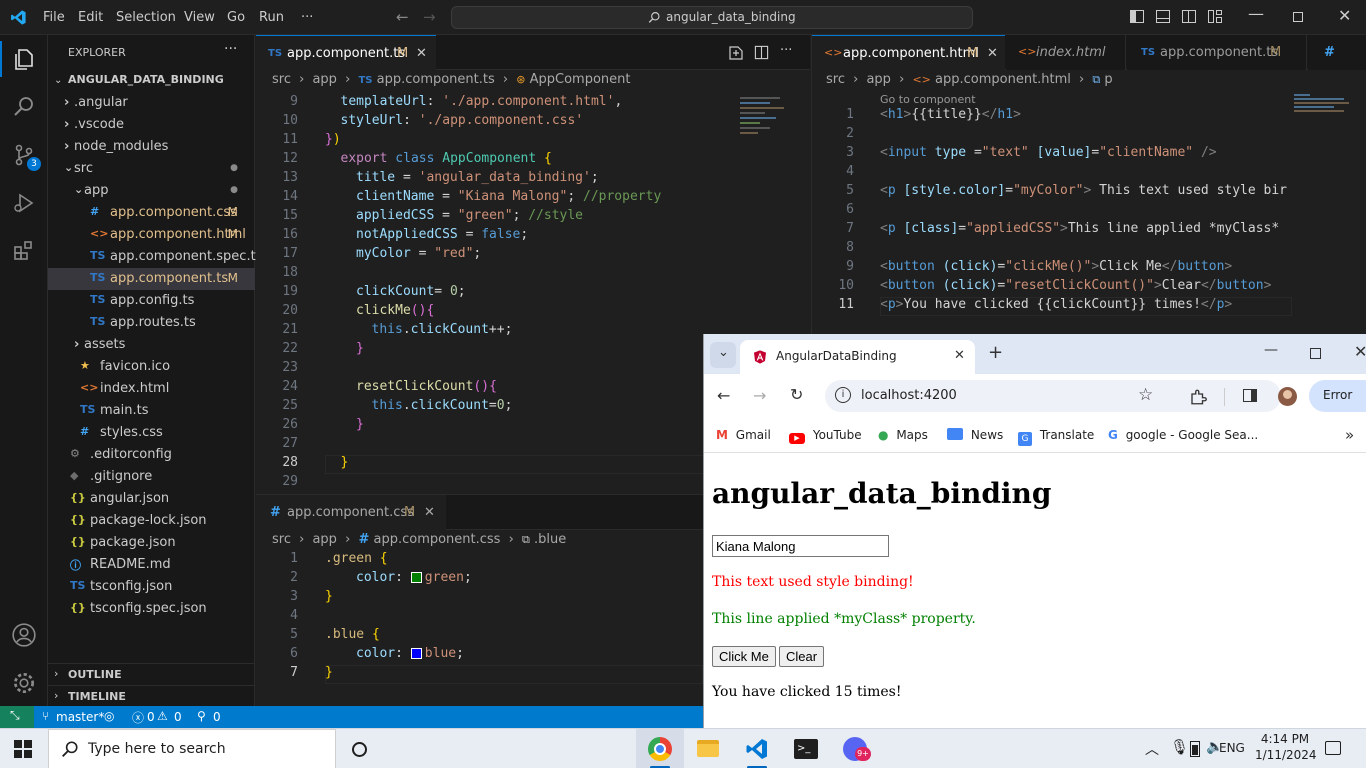  I want to click on error-profile-button: Error ⋮, so click(1337, 396).